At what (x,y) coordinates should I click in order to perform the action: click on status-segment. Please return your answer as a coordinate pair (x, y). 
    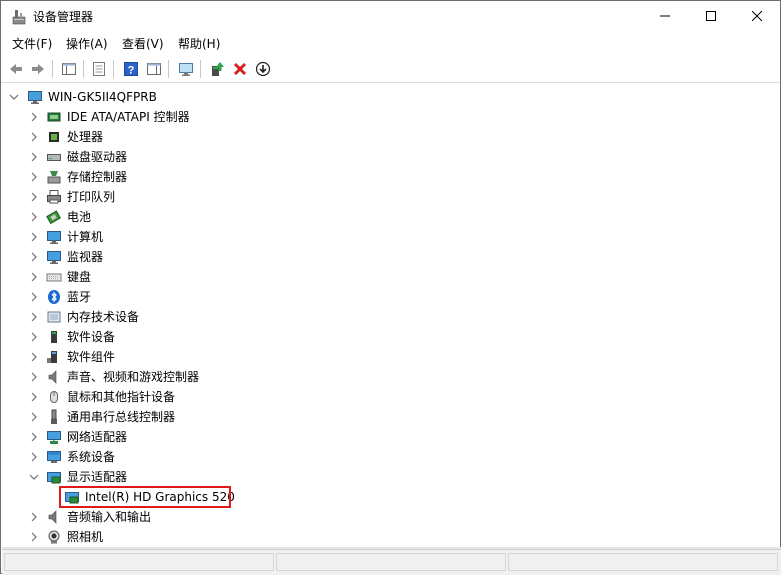
    Looking at the image, I should click on (391, 562).